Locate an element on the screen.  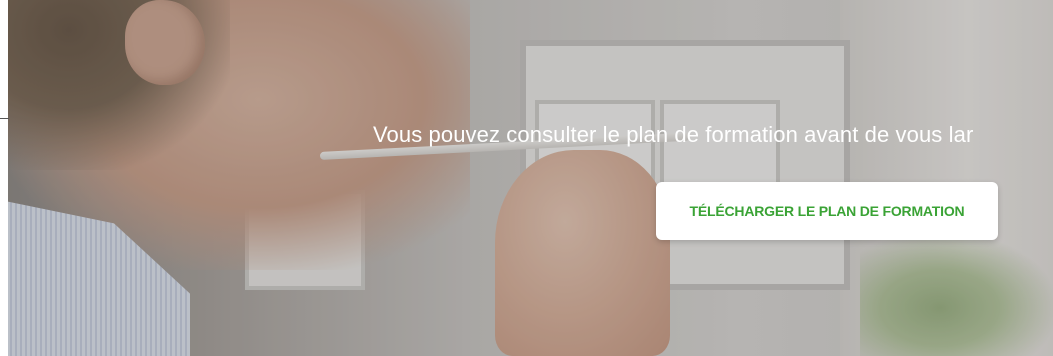
download-training-plan-button: TÉLÉCHARGER LE PLAN DE FORMATION is located at coordinates (827, 211).